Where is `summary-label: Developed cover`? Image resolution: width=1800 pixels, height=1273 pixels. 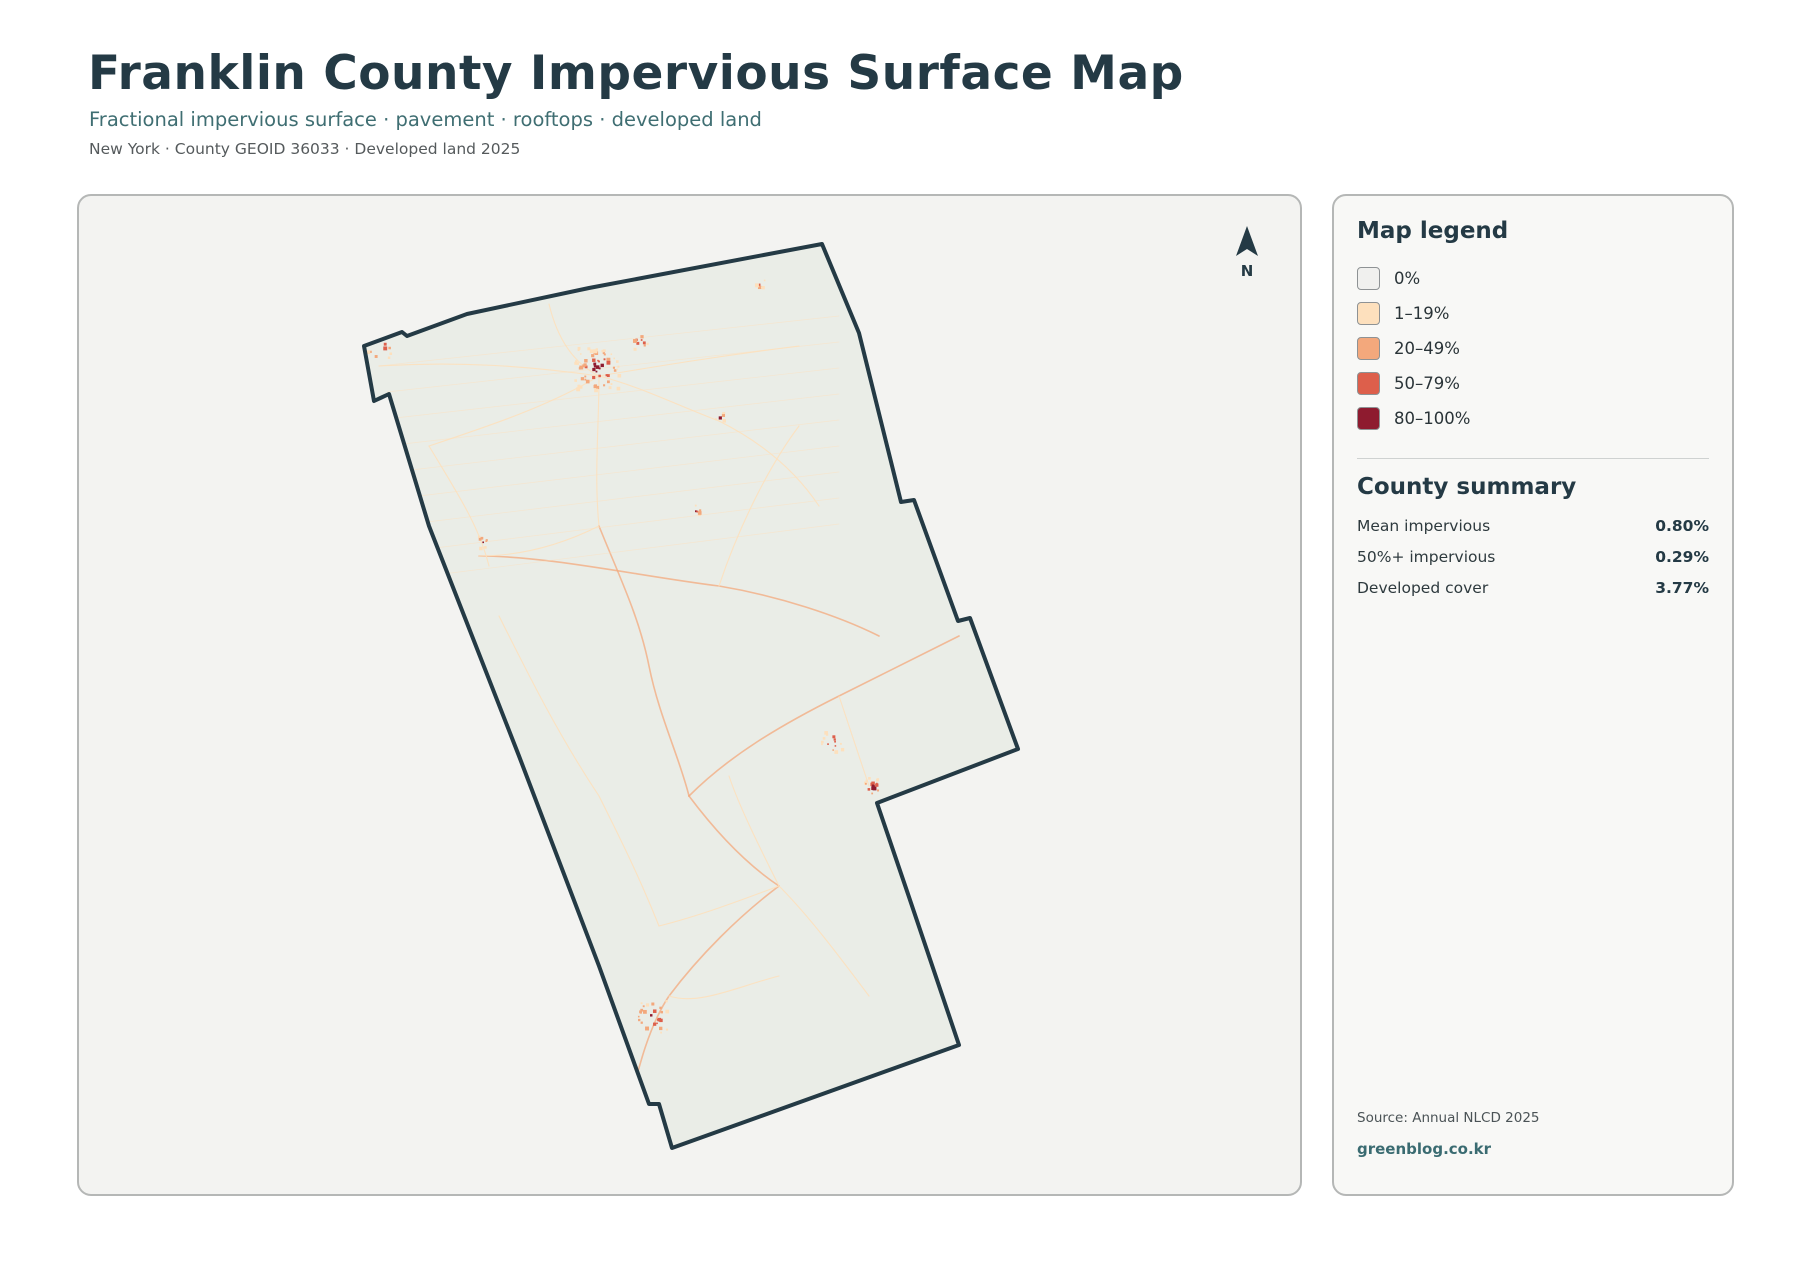
summary-label: Developed cover is located at coordinates (1423, 588).